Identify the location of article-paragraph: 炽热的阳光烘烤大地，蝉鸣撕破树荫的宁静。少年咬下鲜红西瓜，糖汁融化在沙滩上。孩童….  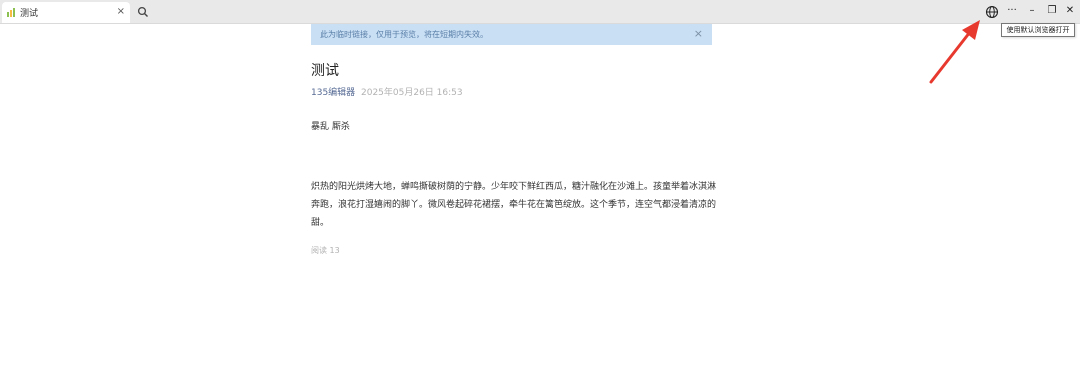
(514, 205).